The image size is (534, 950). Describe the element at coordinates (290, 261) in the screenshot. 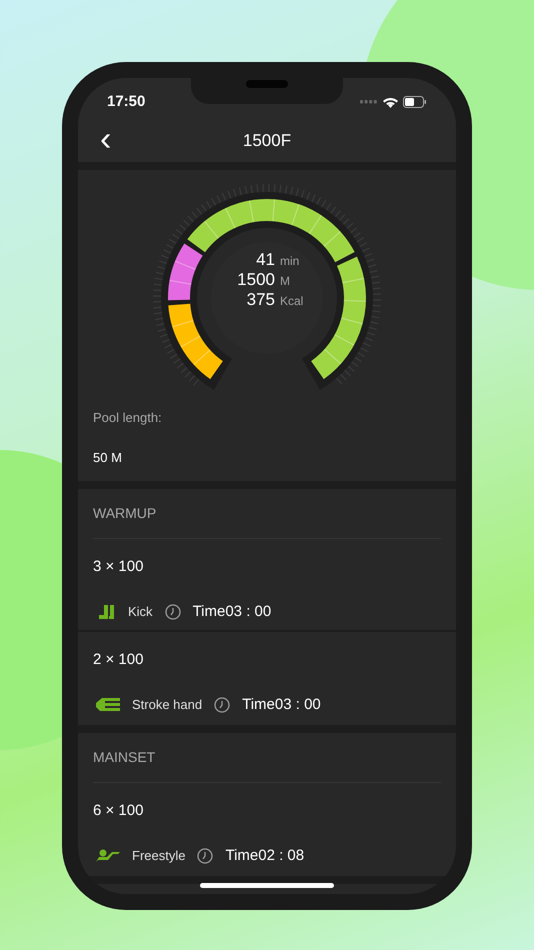

I see `stat-unit: min` at that location.